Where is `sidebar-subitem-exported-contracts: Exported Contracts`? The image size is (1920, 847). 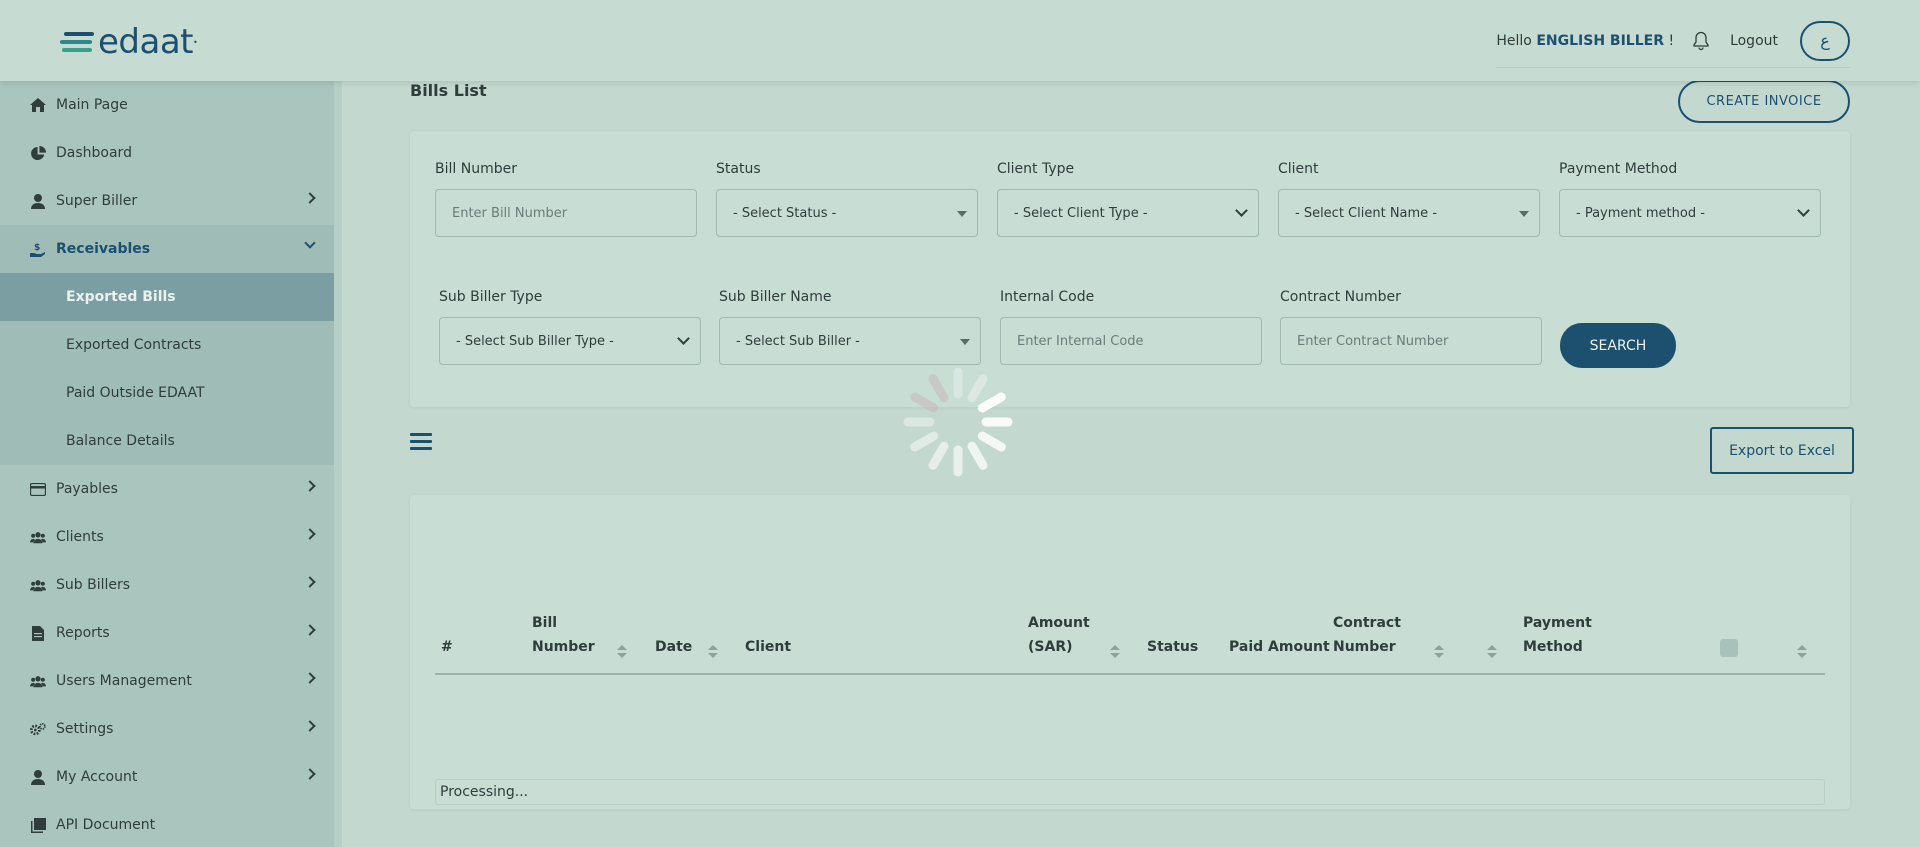 sidebar-subitem-exported-contracts: Exported Contracts is located at coordinates (167, 345).